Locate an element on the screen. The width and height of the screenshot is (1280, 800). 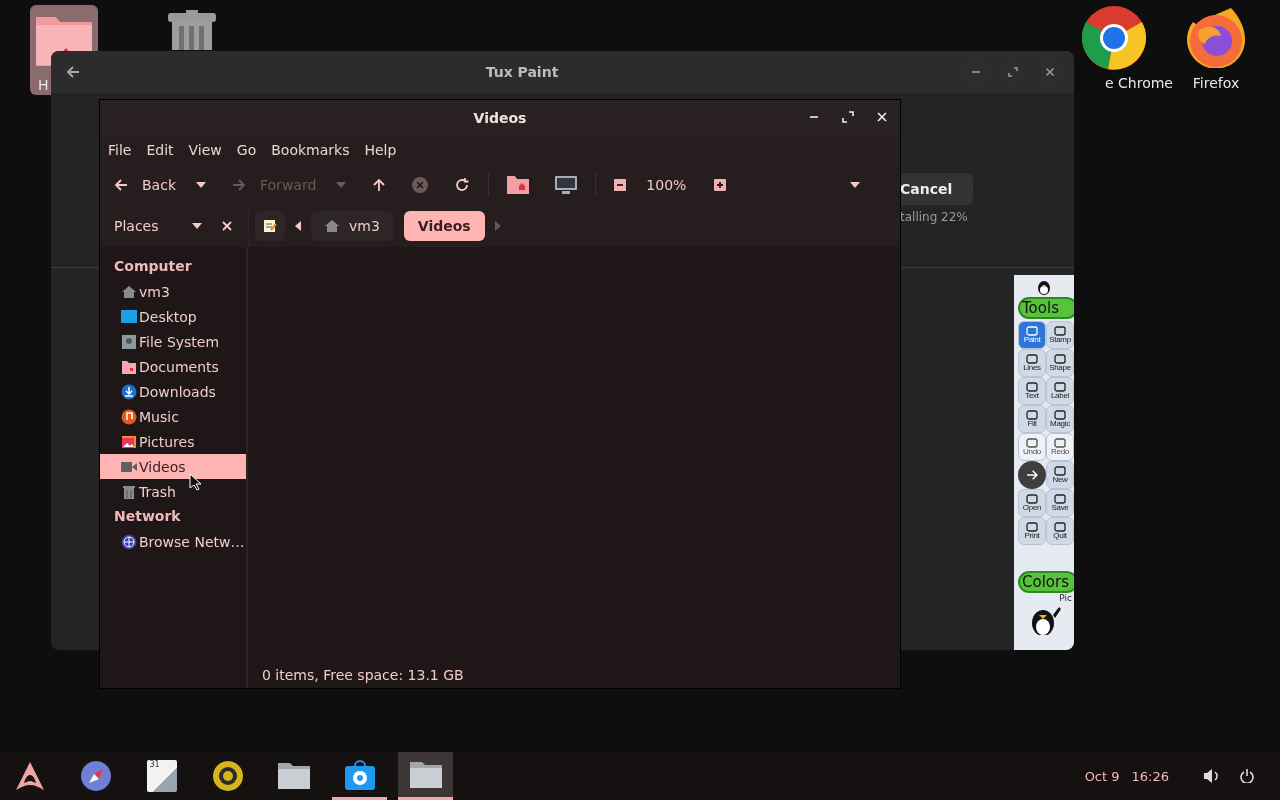
path-button: vm3 is located at coordinates (352, 226).